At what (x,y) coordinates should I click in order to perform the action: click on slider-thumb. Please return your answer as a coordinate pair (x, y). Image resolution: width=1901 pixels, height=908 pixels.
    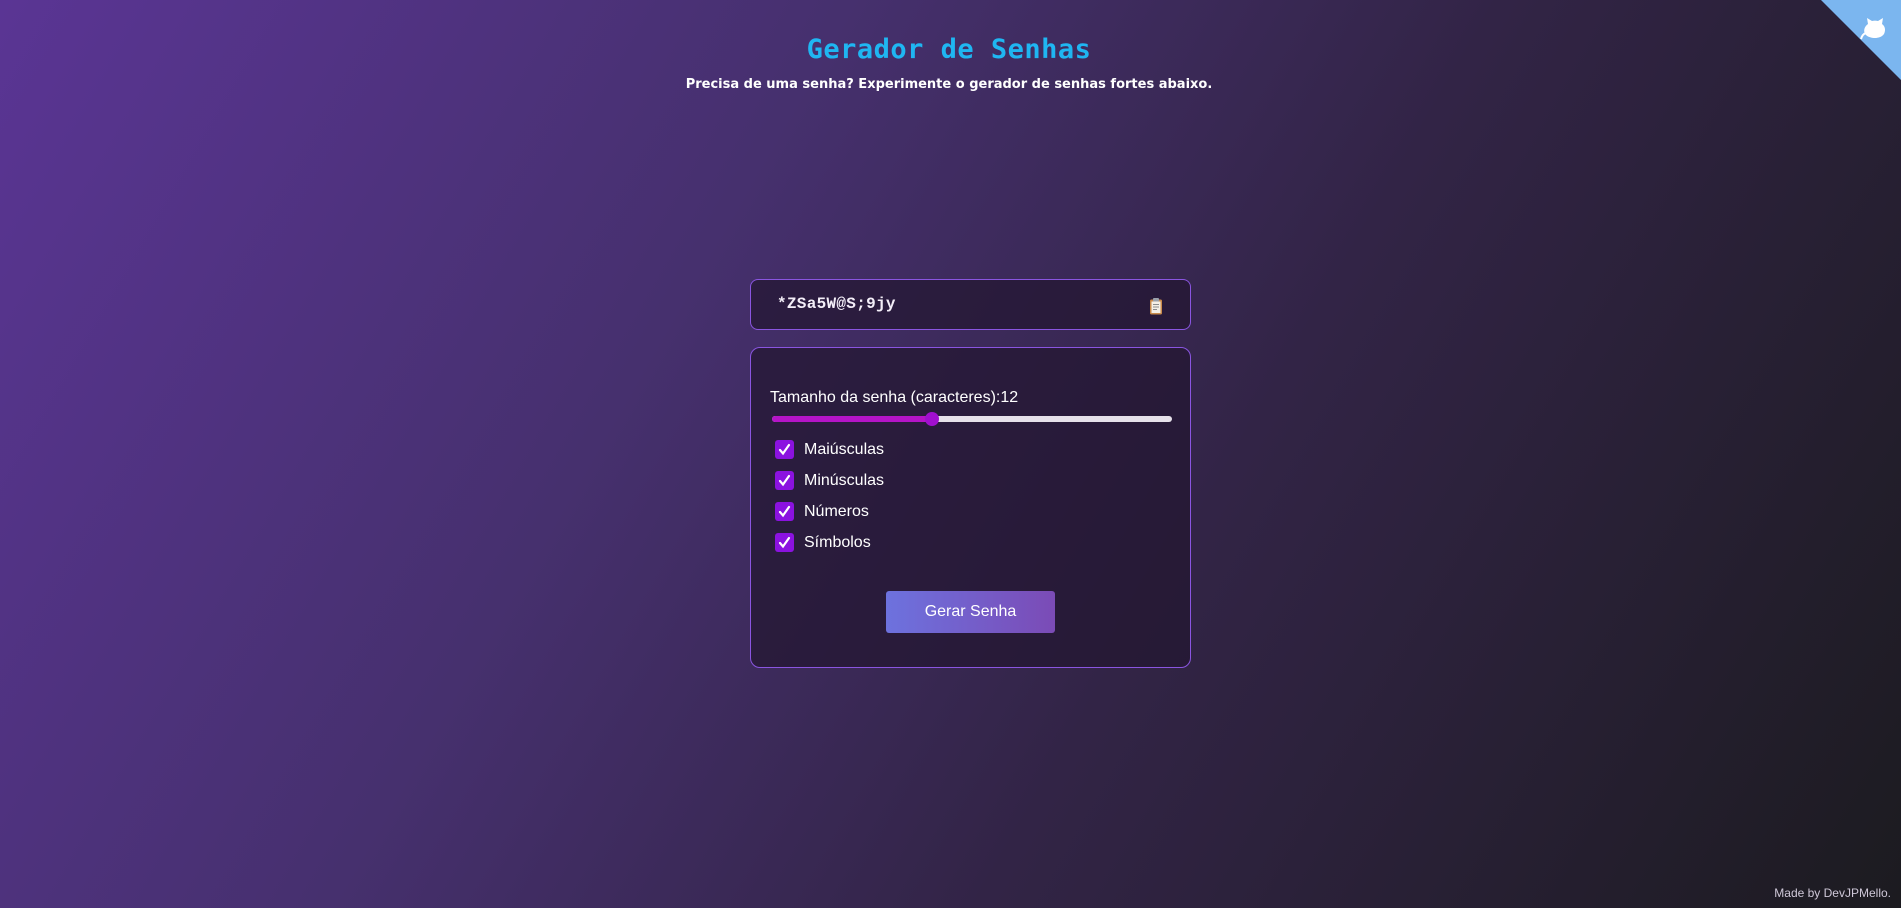
    Looking at the image, I should click on (932, 419).